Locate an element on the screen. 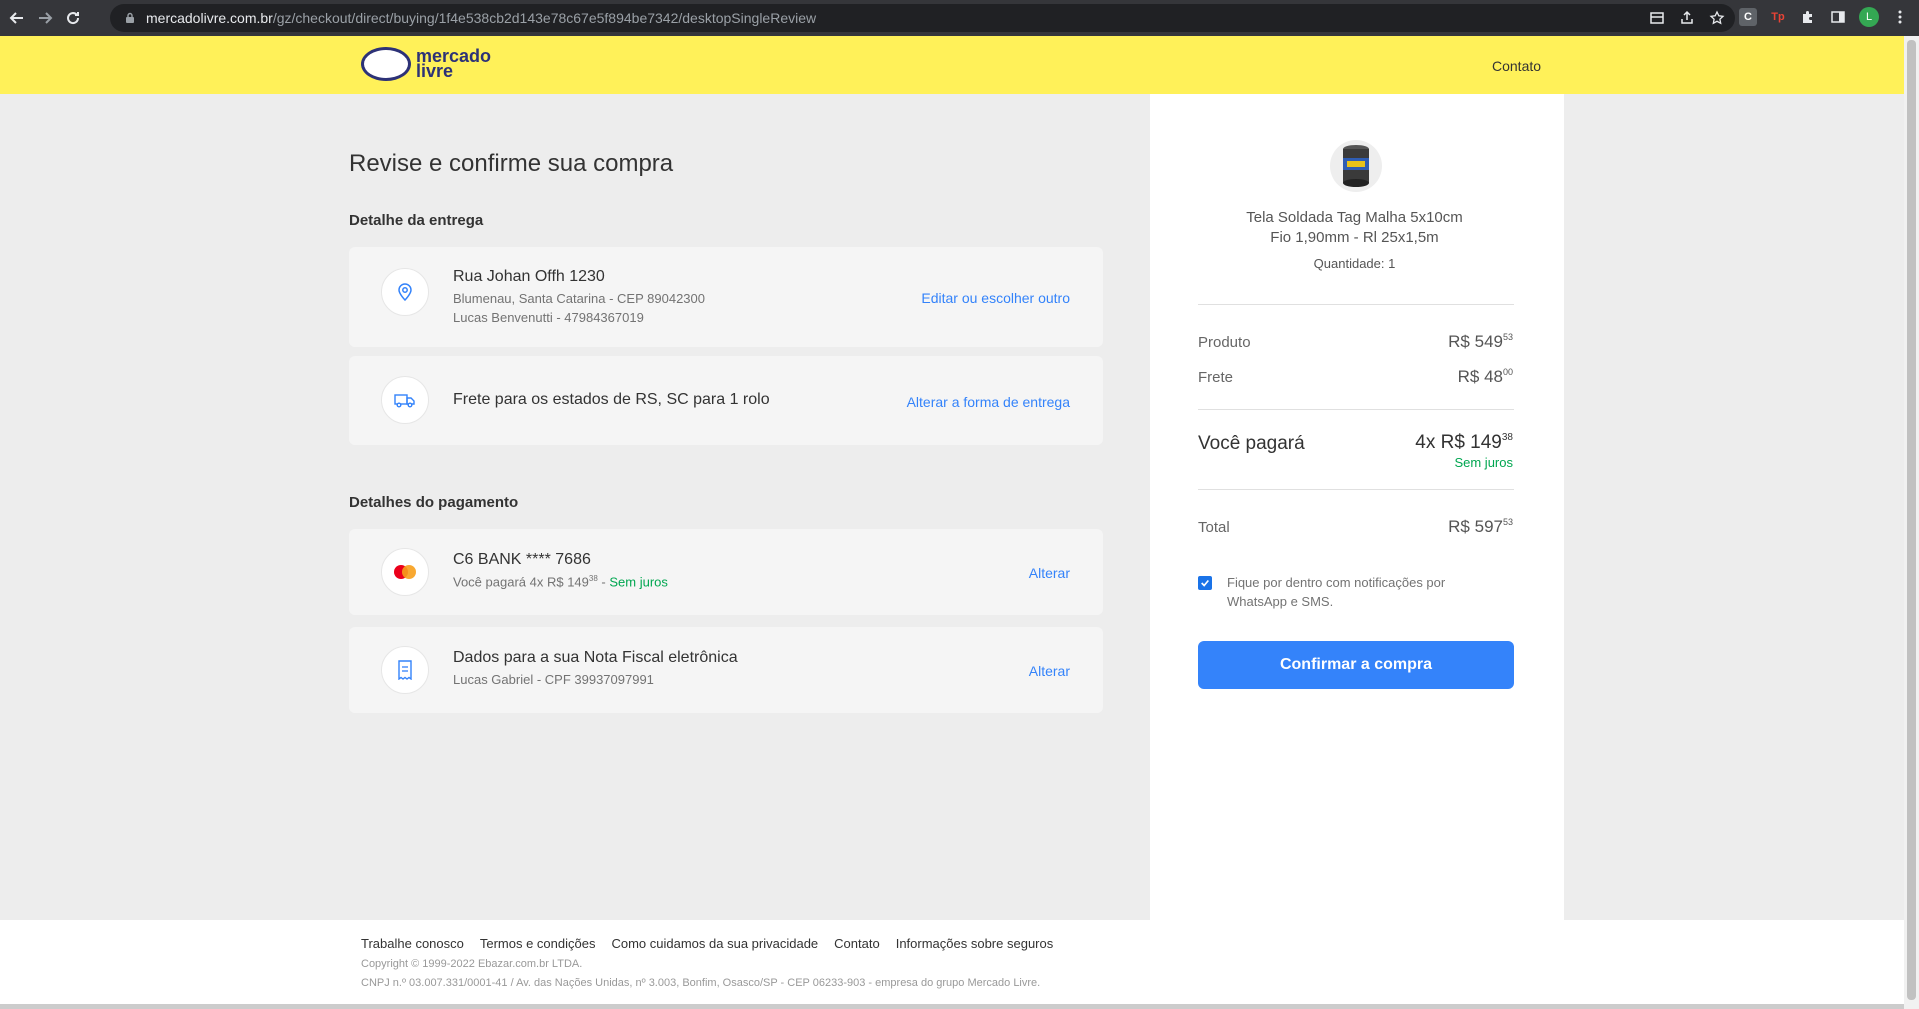 The height and width of the screenshot is (1009, 1919). footer-link-terms: Termos e condições is located at coordinates (538, 943).